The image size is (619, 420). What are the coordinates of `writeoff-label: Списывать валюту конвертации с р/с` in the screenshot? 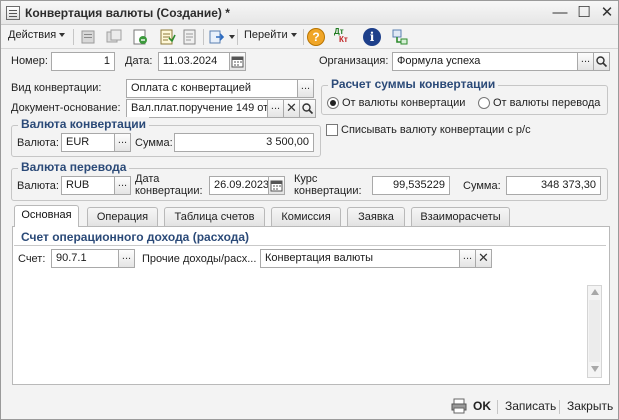 It's located at (436, 130).